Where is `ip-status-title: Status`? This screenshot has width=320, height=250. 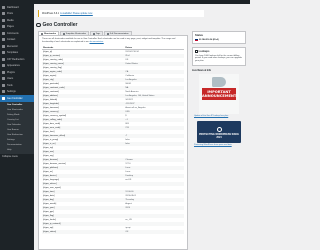 ip-status-title: Status is located at coordinates (199, 35).